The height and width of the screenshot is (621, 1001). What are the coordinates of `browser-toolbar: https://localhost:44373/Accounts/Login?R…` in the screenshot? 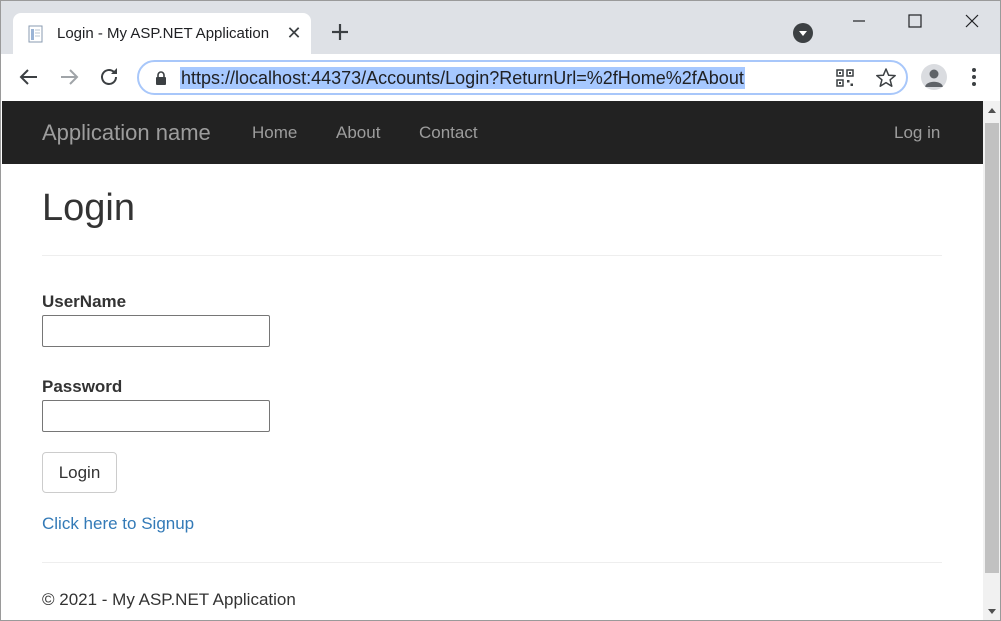 It's located at (501, 77).